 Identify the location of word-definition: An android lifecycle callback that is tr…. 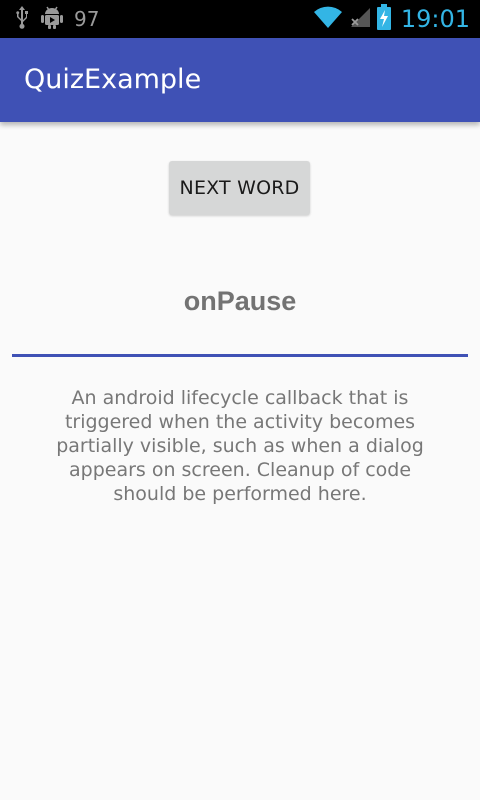
(240, 446).